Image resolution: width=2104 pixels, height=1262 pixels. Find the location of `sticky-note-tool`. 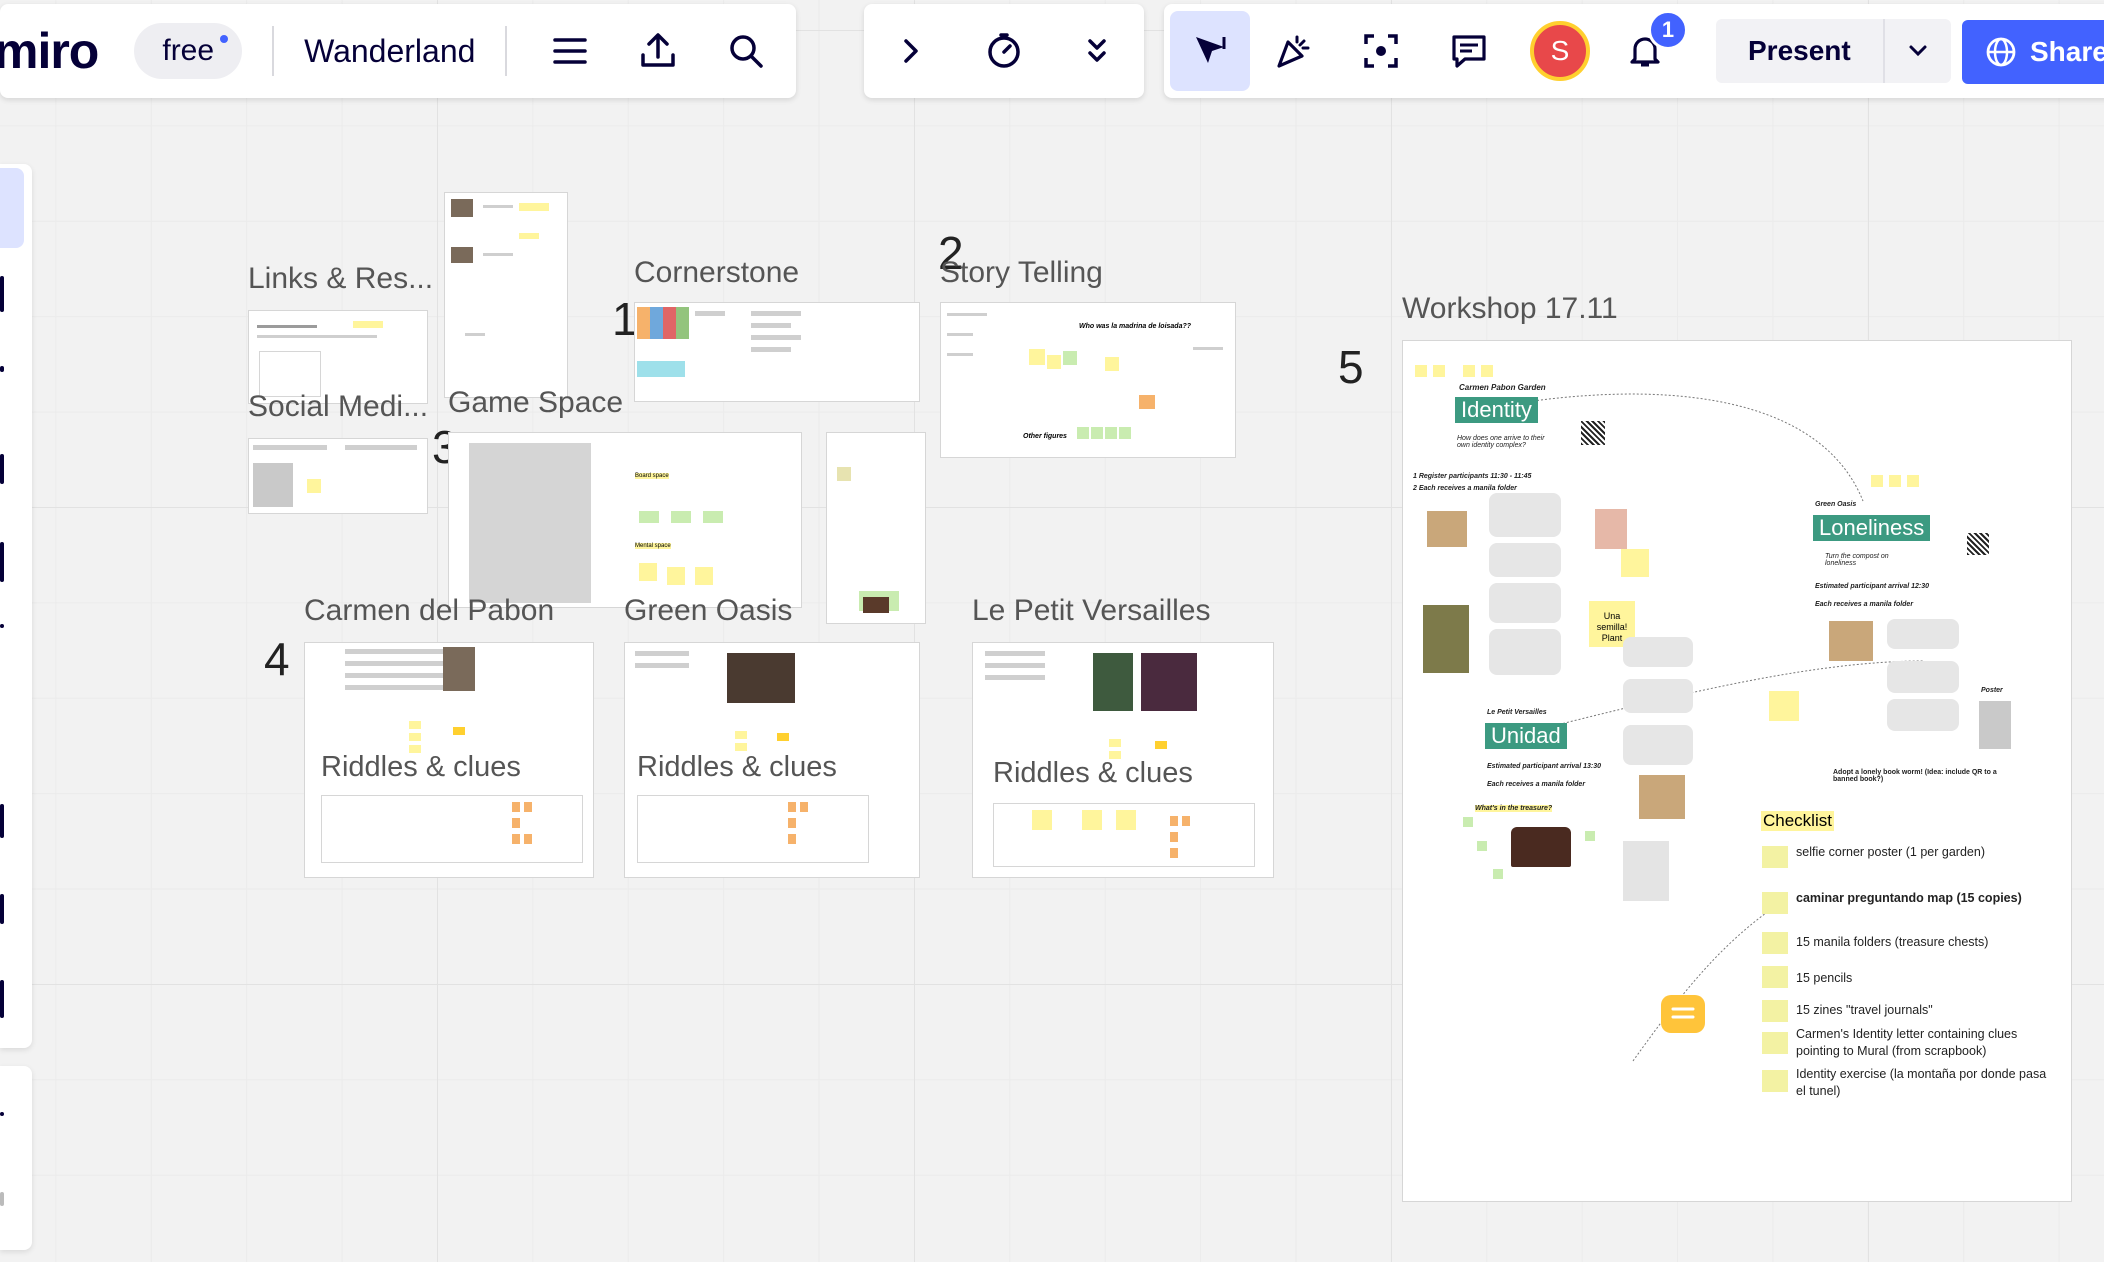

sticky-note-tool is located at coordinates (2, 469).